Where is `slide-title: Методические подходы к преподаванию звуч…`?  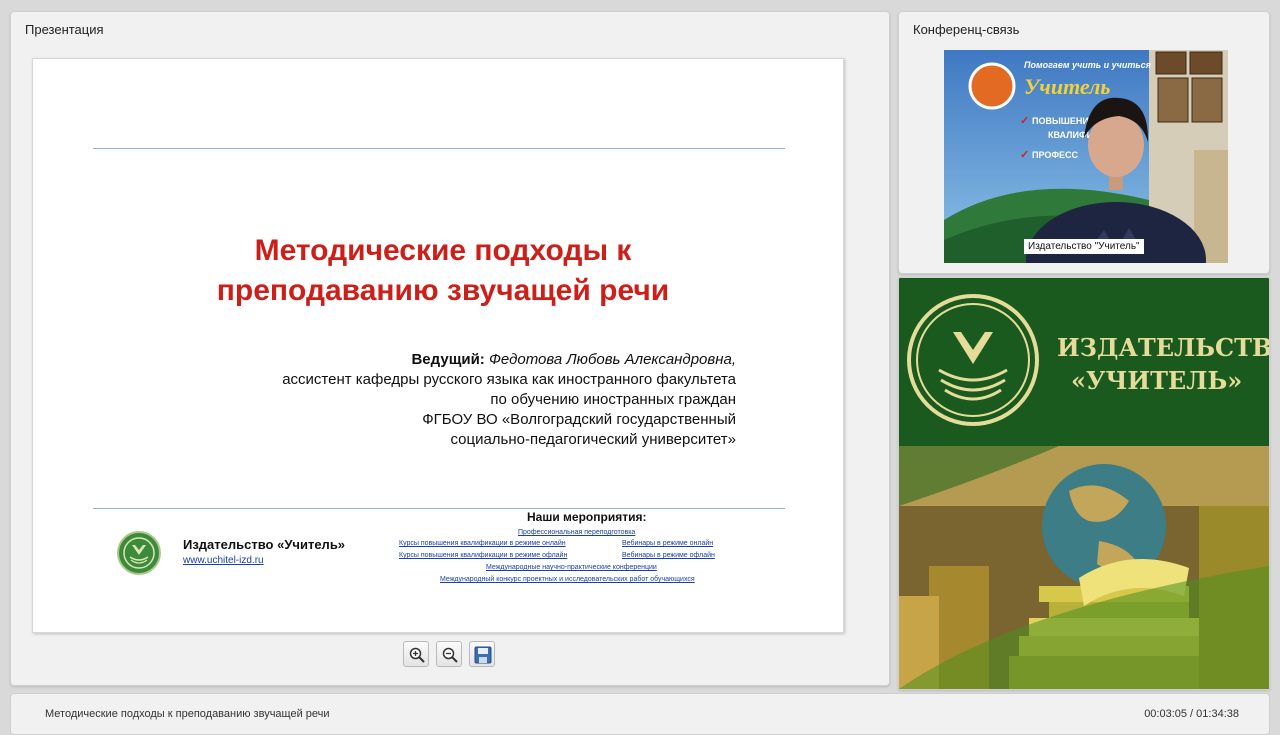
slide-title: Методические подходы к преподаванию звуч… is located at coordinates (443, 271).